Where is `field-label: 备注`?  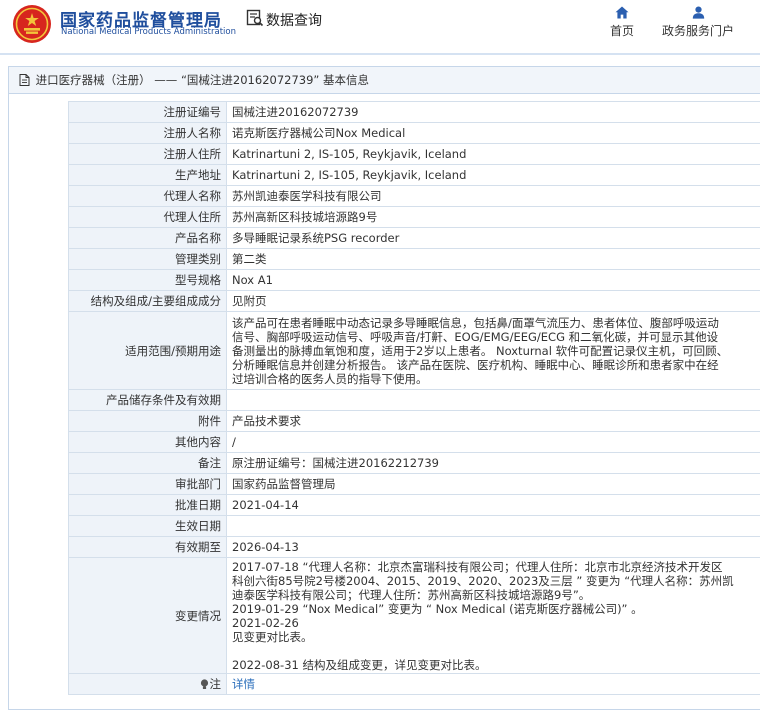 field-label: 备注 is located at coordinates (147, 463).